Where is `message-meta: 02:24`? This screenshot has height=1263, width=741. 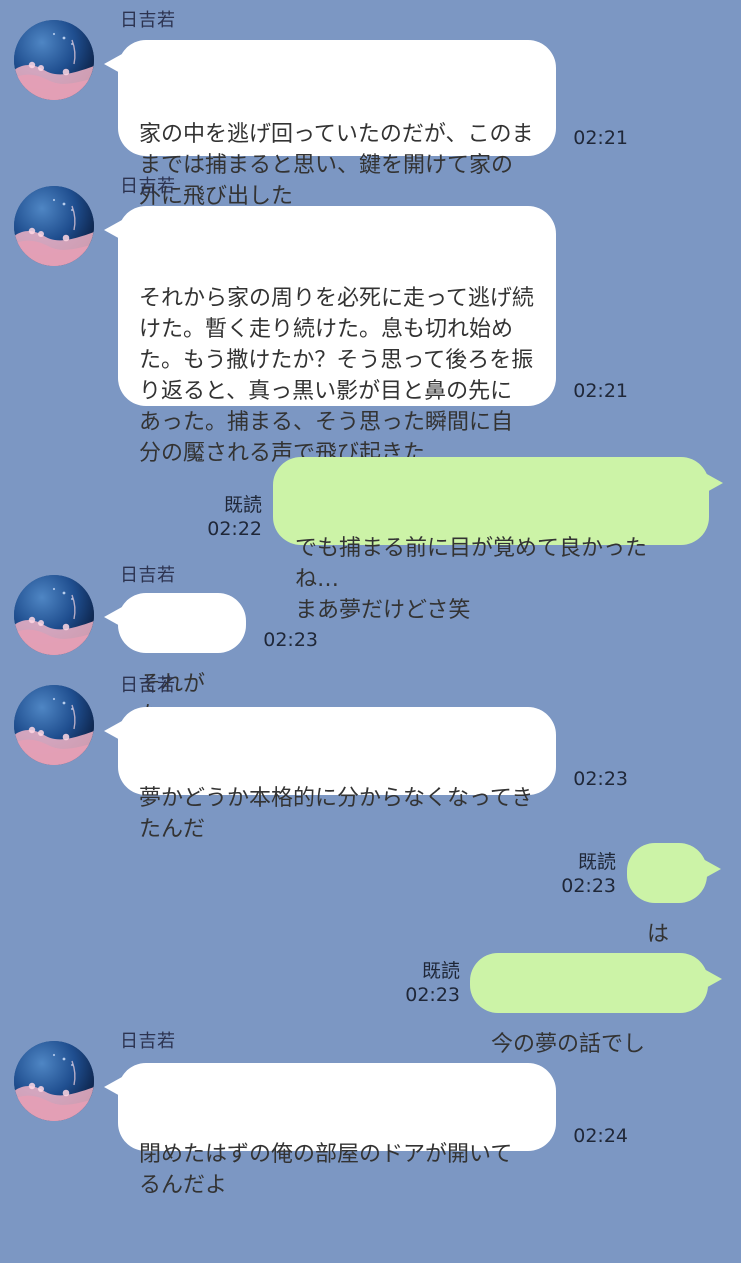
message-meta: 02:24 is located at coordinates (597, 1136).